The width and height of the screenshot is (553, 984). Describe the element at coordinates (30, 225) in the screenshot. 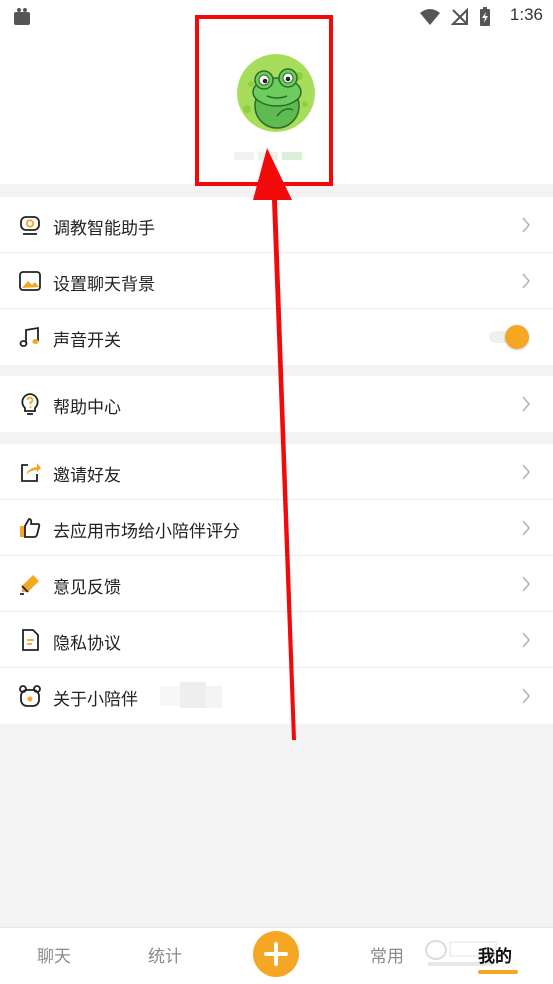

I see `robot-icon` at that location.